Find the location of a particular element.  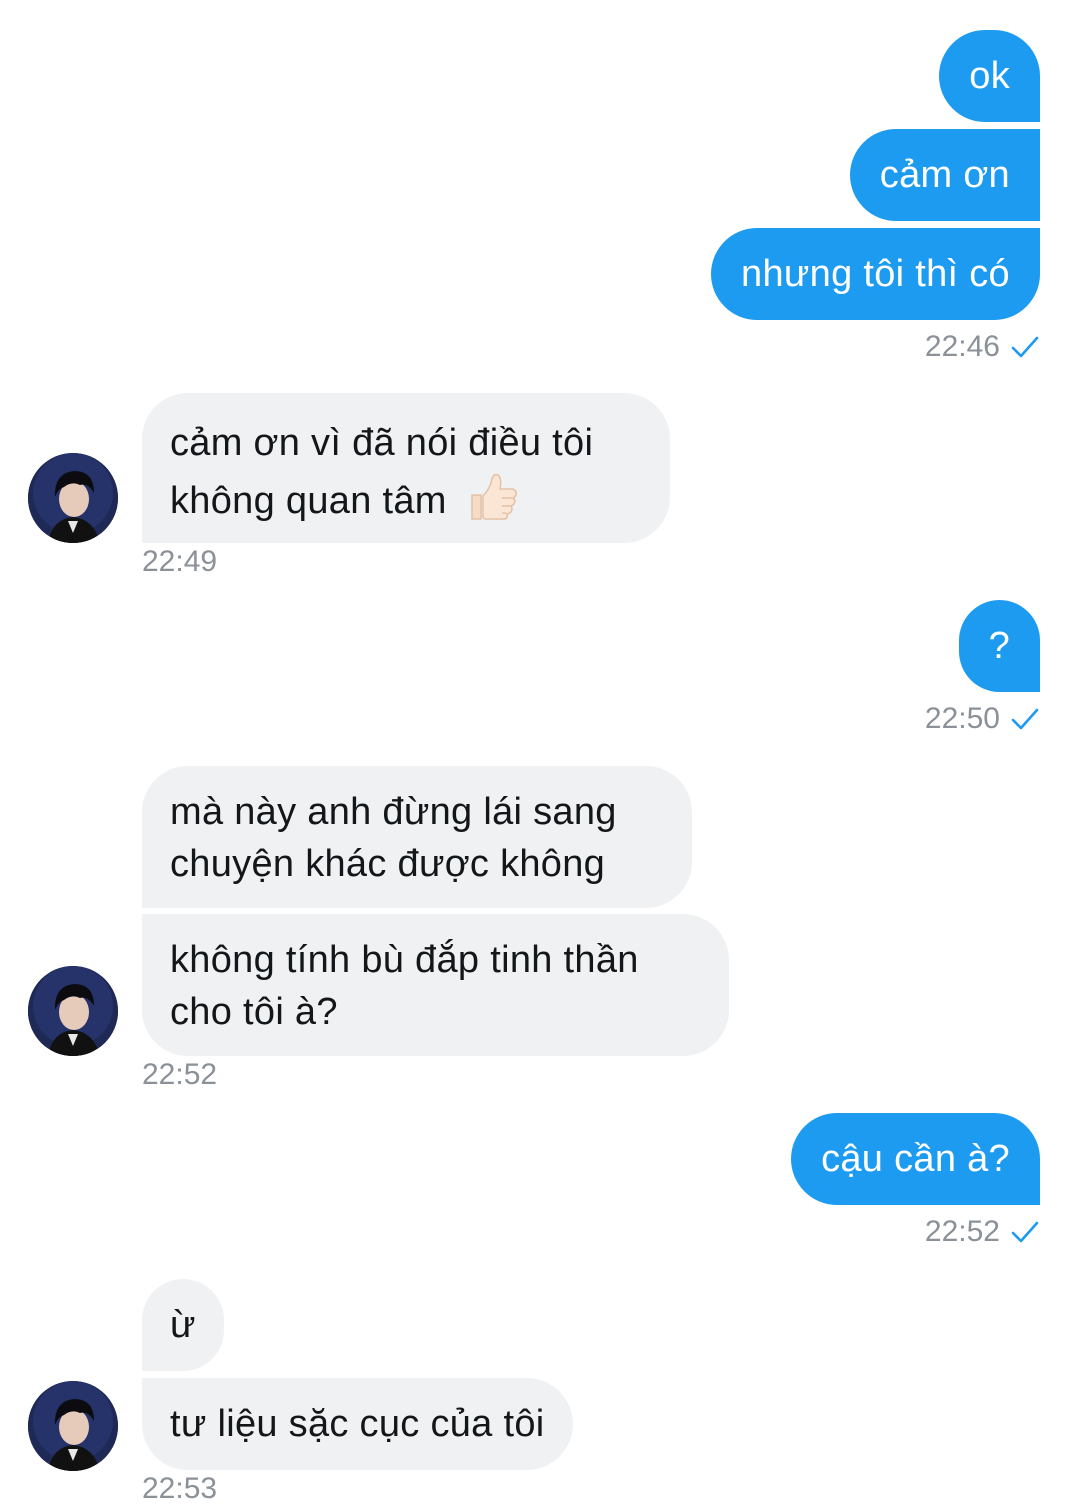

outgoing-message: cảm ơn is located at coordinates (944, 175).